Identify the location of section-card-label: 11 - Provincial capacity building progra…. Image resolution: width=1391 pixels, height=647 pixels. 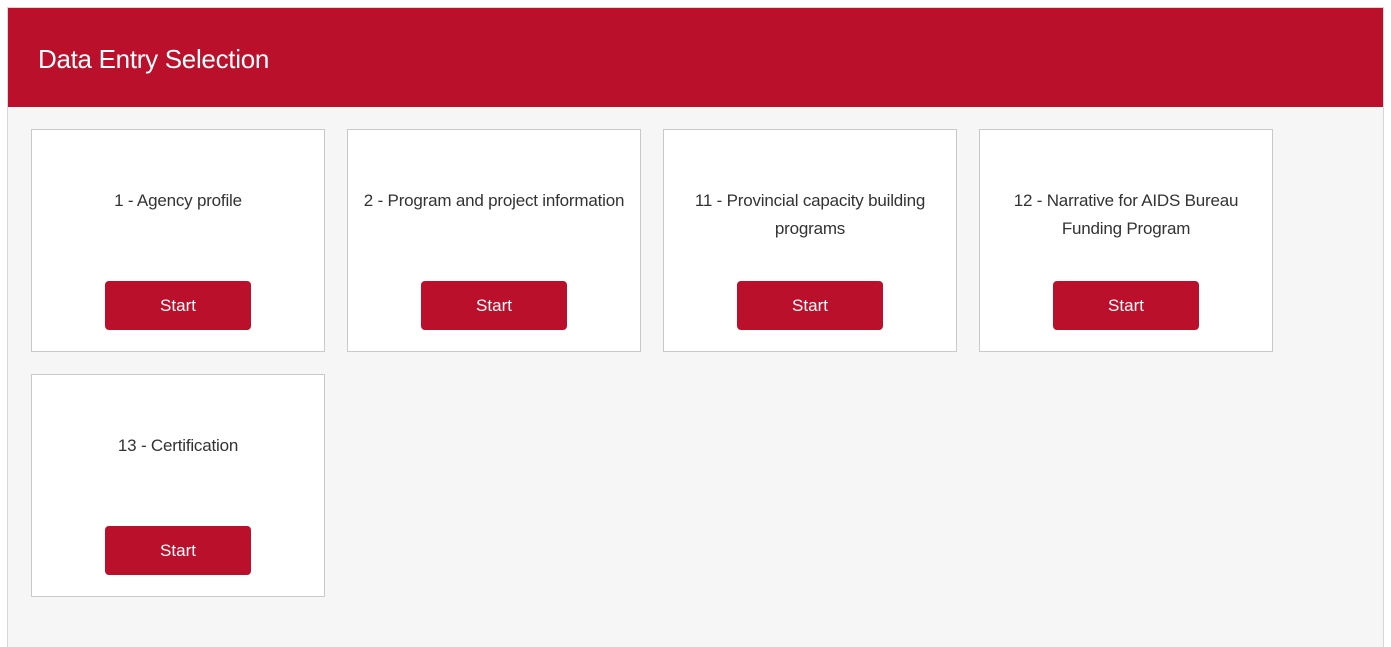
(810, 214).